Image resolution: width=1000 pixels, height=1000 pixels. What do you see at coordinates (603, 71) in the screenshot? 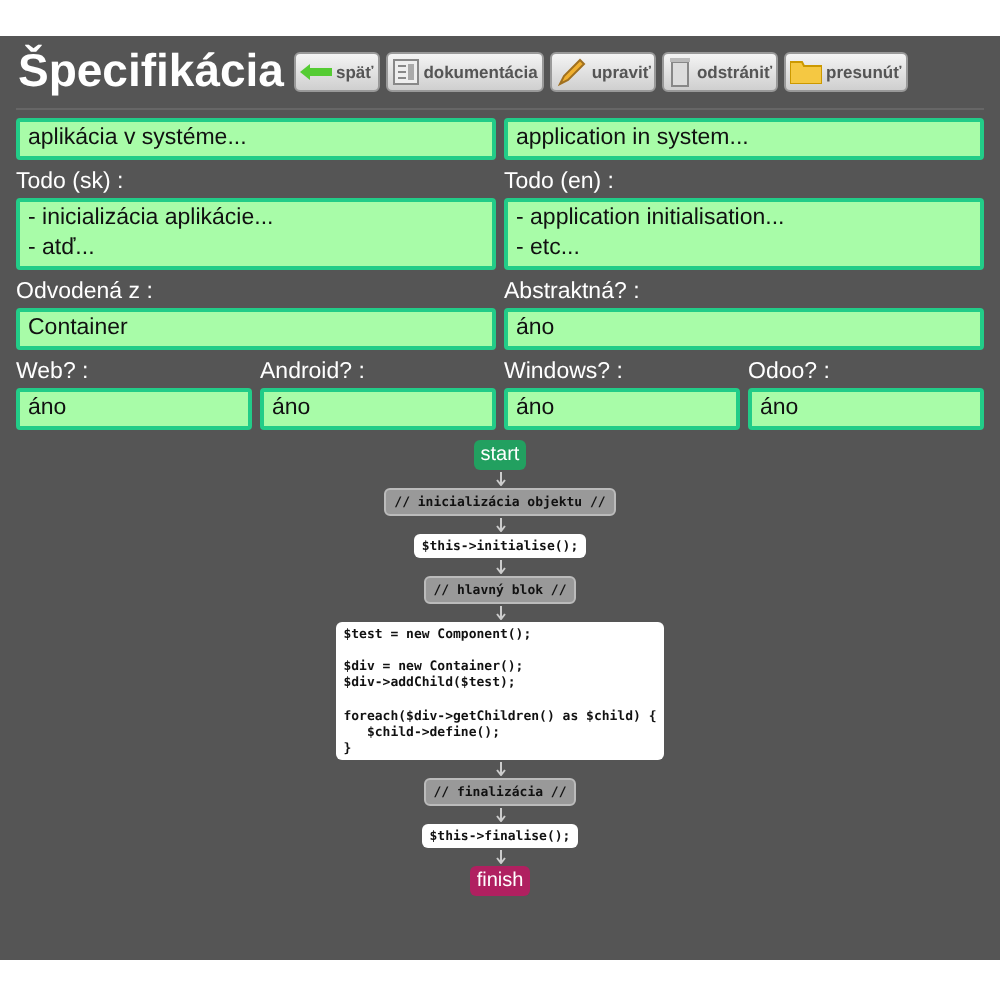
I see `toolbar-button: upraviť` at bounding box center [603, 71].